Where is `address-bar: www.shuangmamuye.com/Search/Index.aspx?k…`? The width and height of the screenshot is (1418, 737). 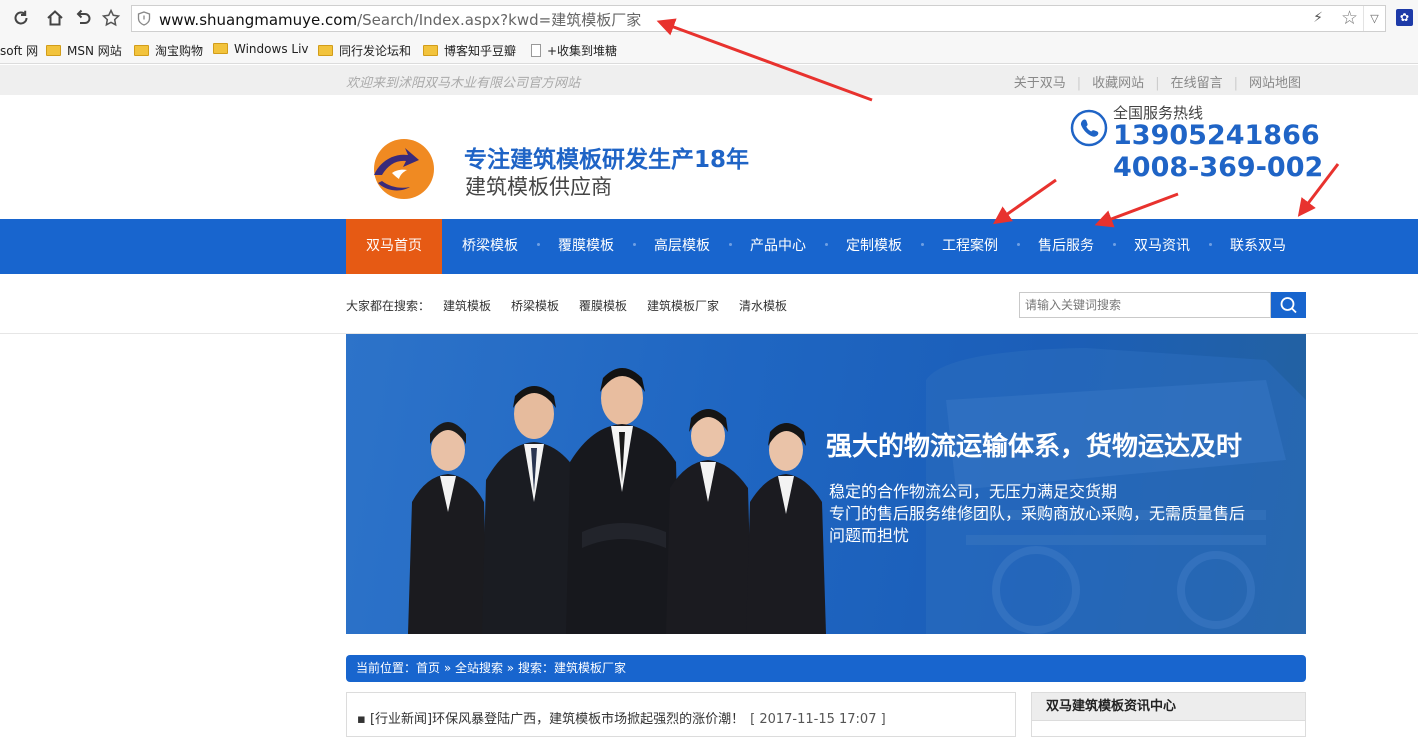 address-bar: www.shuangmamuye.com/Search/Index.aspx?k… is located at coordinates (758, 18).